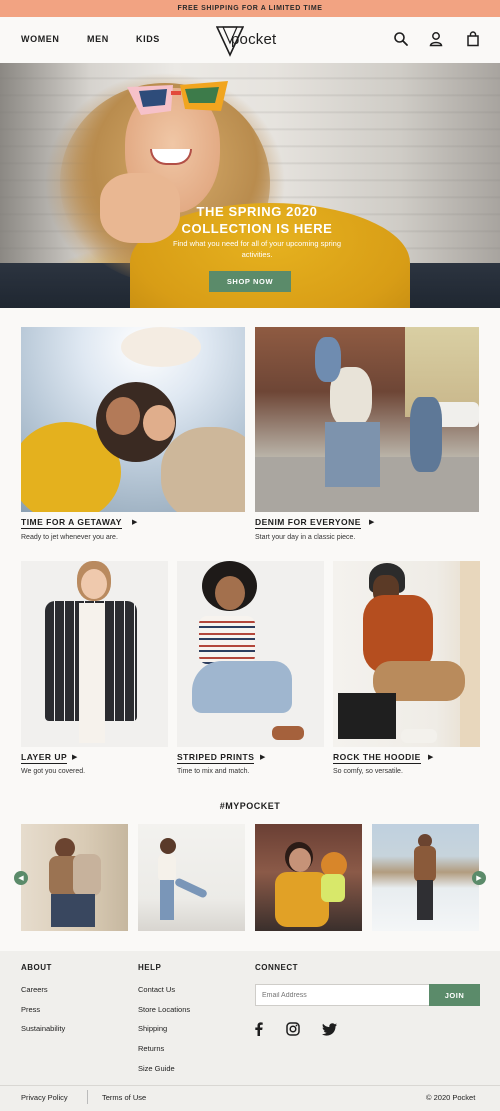  I want to click on site-footer, so click(250, 1031).